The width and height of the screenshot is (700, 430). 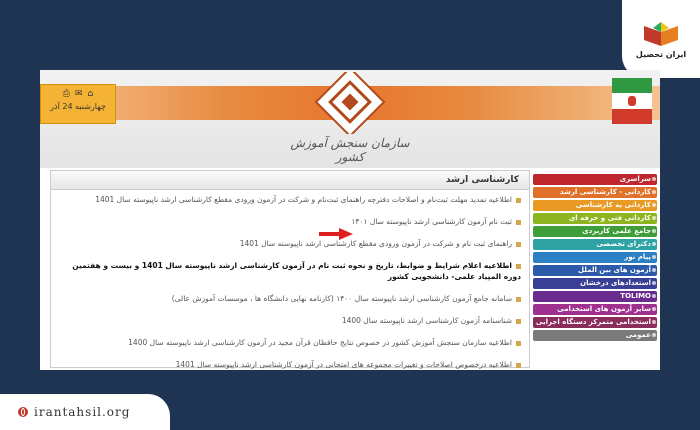 I want to click on home-icon: ⌂, so click(x=91, y=94).